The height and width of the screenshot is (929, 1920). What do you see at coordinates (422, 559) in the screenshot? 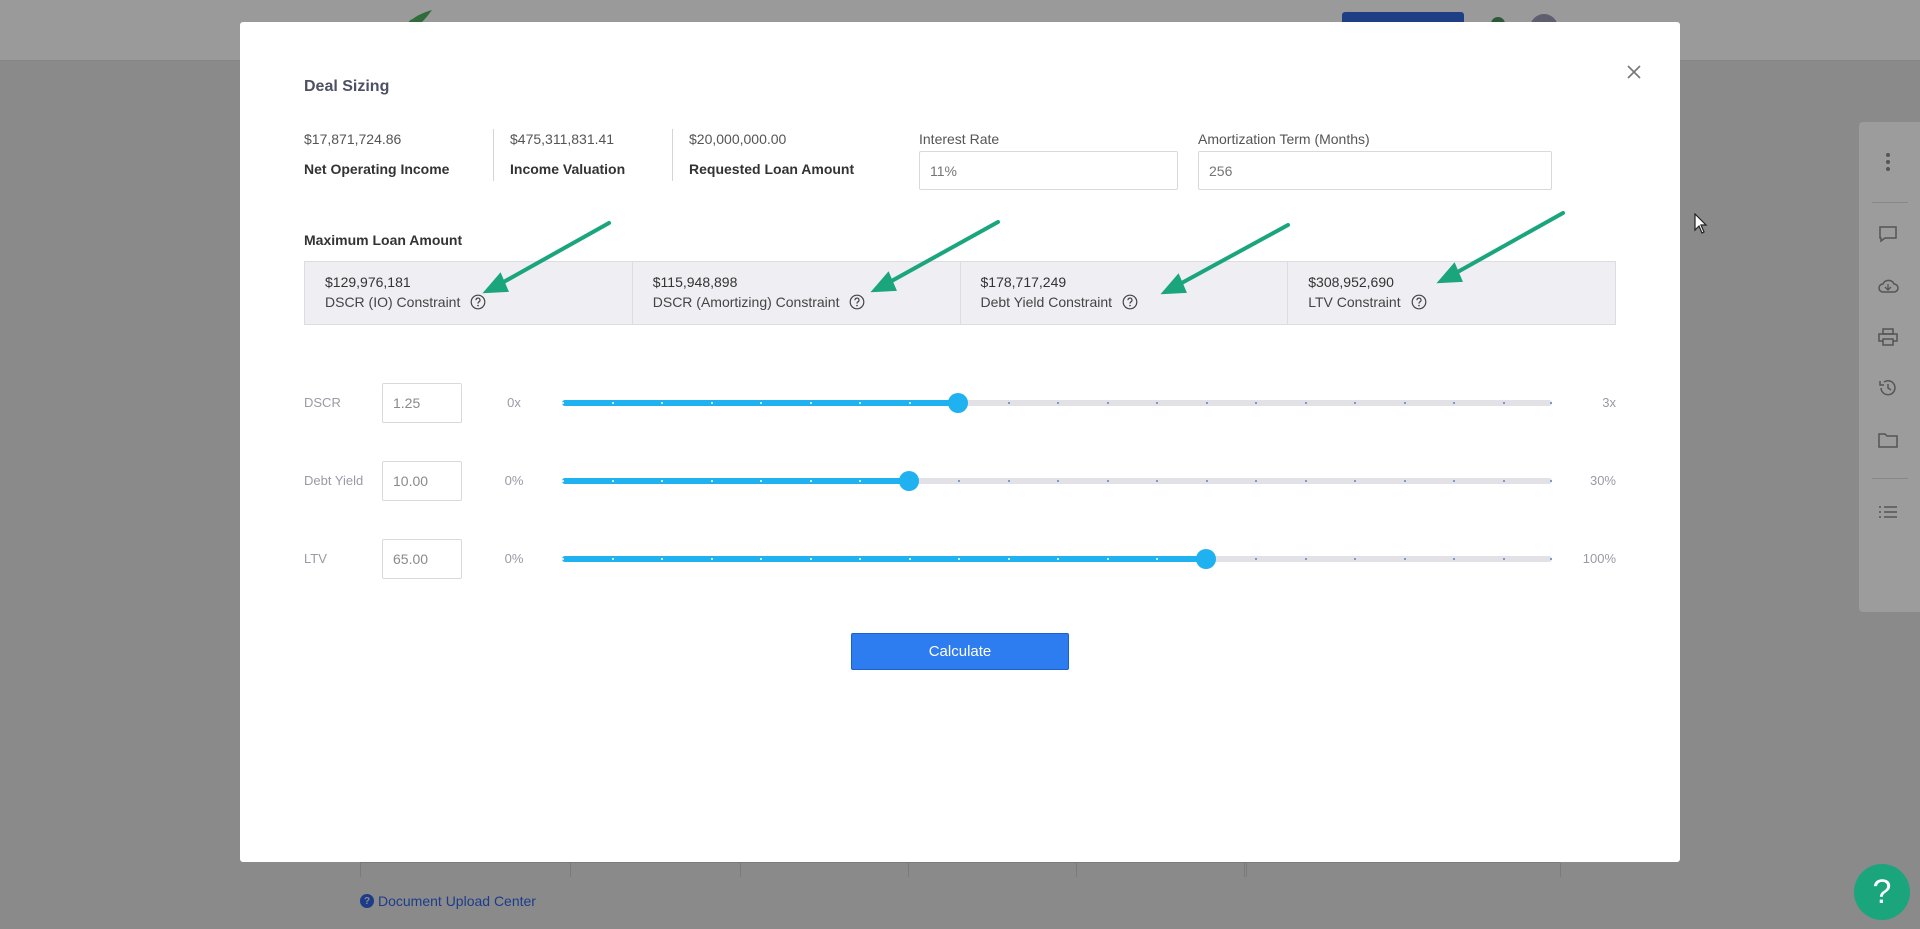
I see `ltv-input` at bounding box center [422, 559].